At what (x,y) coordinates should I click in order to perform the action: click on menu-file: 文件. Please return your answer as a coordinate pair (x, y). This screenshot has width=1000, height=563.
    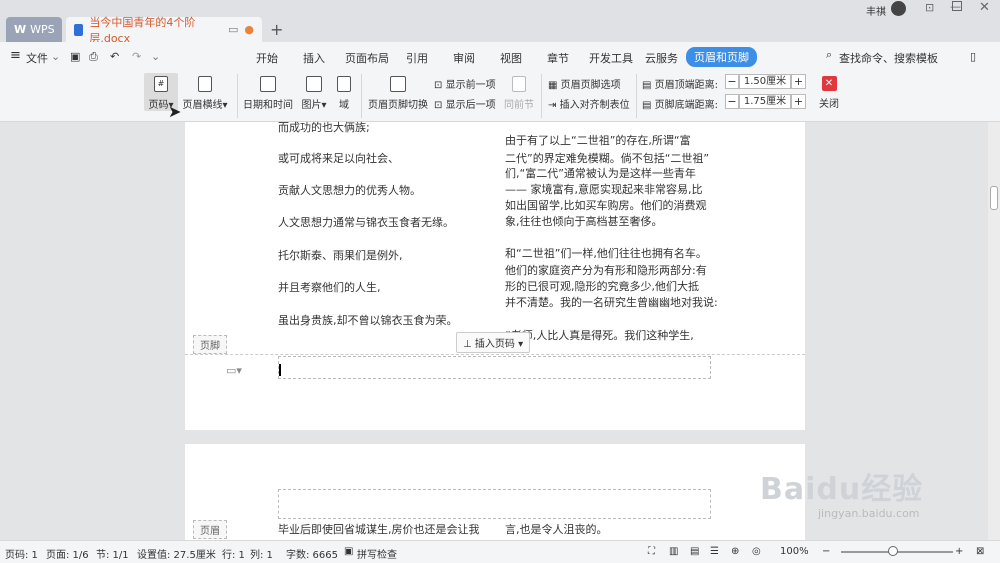
    Looking at the image, I should click on (37, 58).